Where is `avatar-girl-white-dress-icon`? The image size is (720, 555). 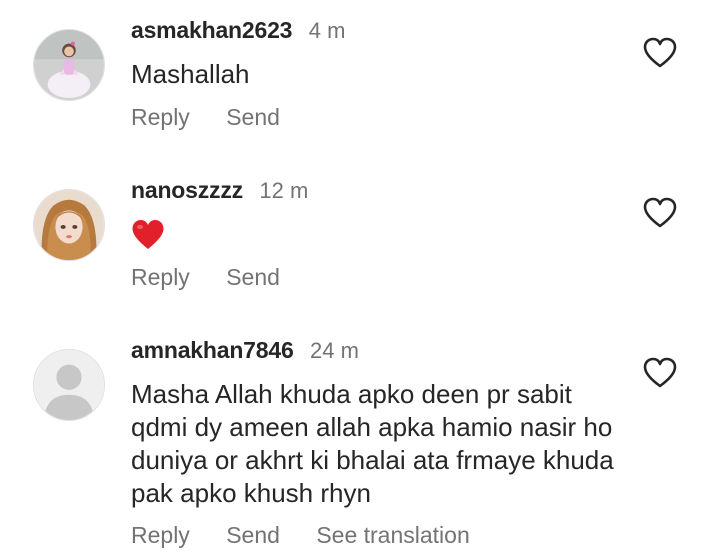
avatar-girl-white-dress-icon is located at coordinates (69, 65).